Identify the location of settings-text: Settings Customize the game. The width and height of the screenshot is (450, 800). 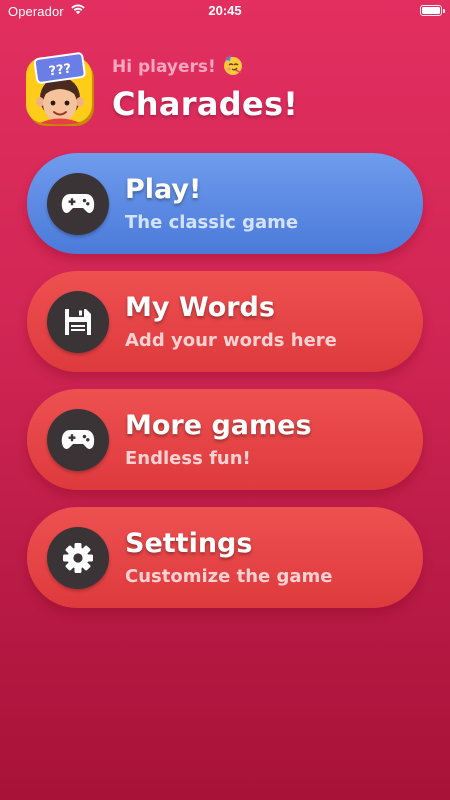
(228, 558).